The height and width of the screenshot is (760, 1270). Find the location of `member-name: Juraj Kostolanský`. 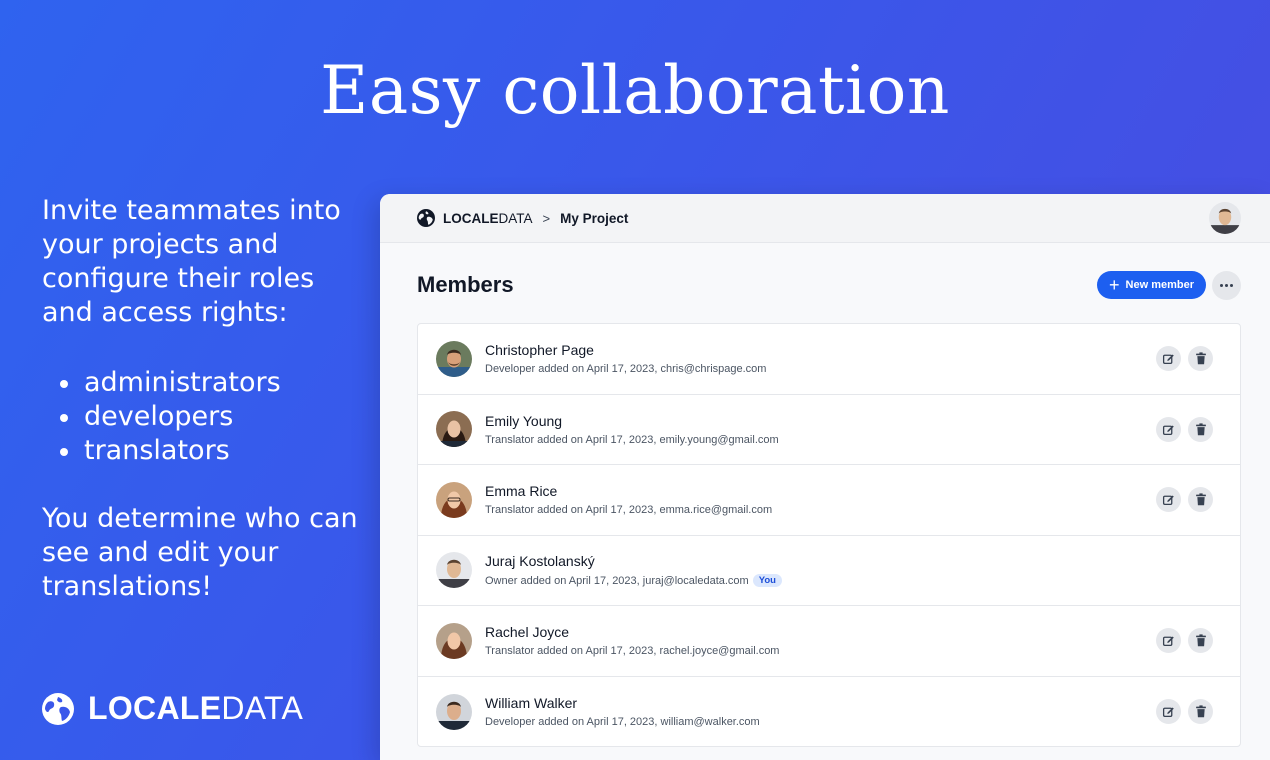

member-name: Juraj Kostolanský is located at coordinates (540, 561).